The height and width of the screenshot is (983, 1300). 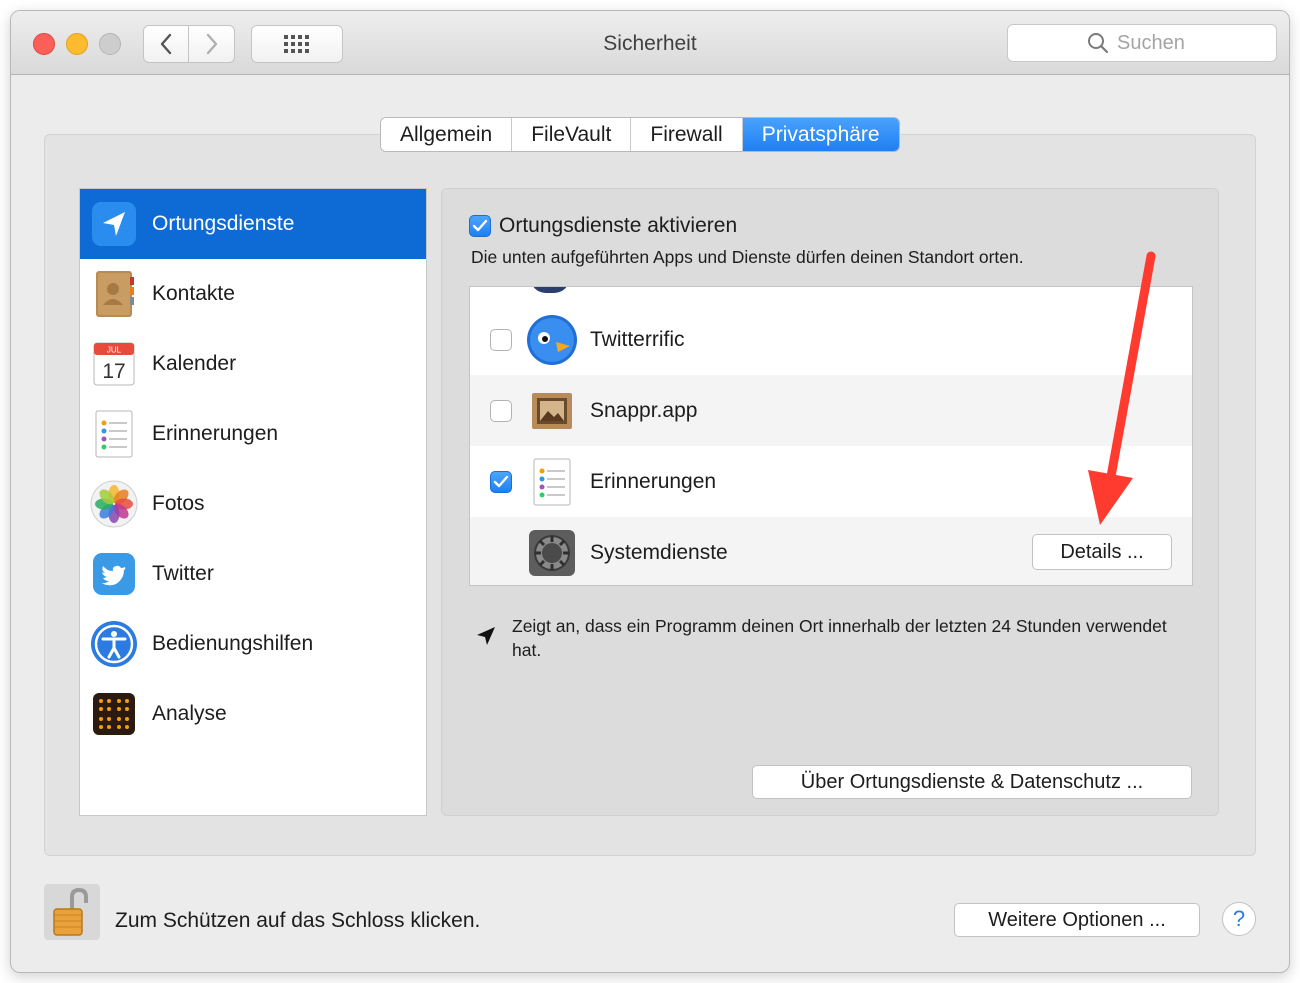 I want to click on sidebar-item-label: Twitter, so click(x=183, y=573).